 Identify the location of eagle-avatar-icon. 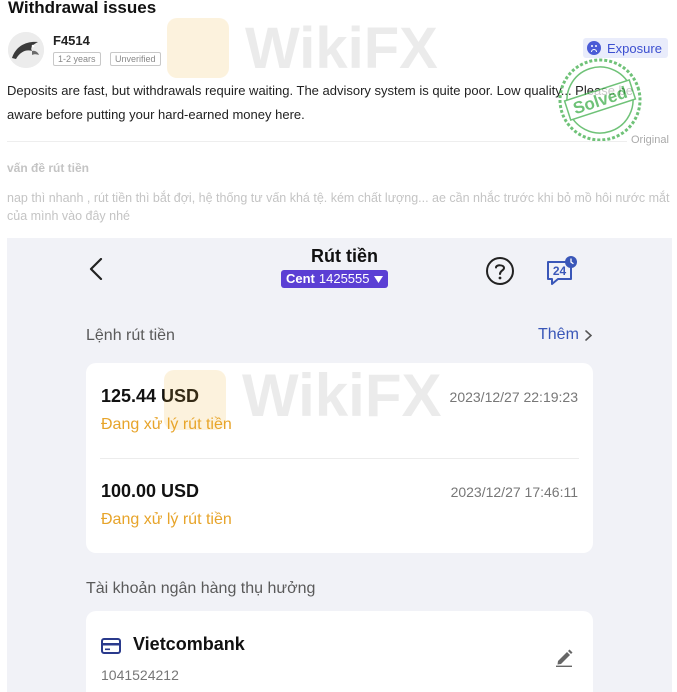
(26, 50).